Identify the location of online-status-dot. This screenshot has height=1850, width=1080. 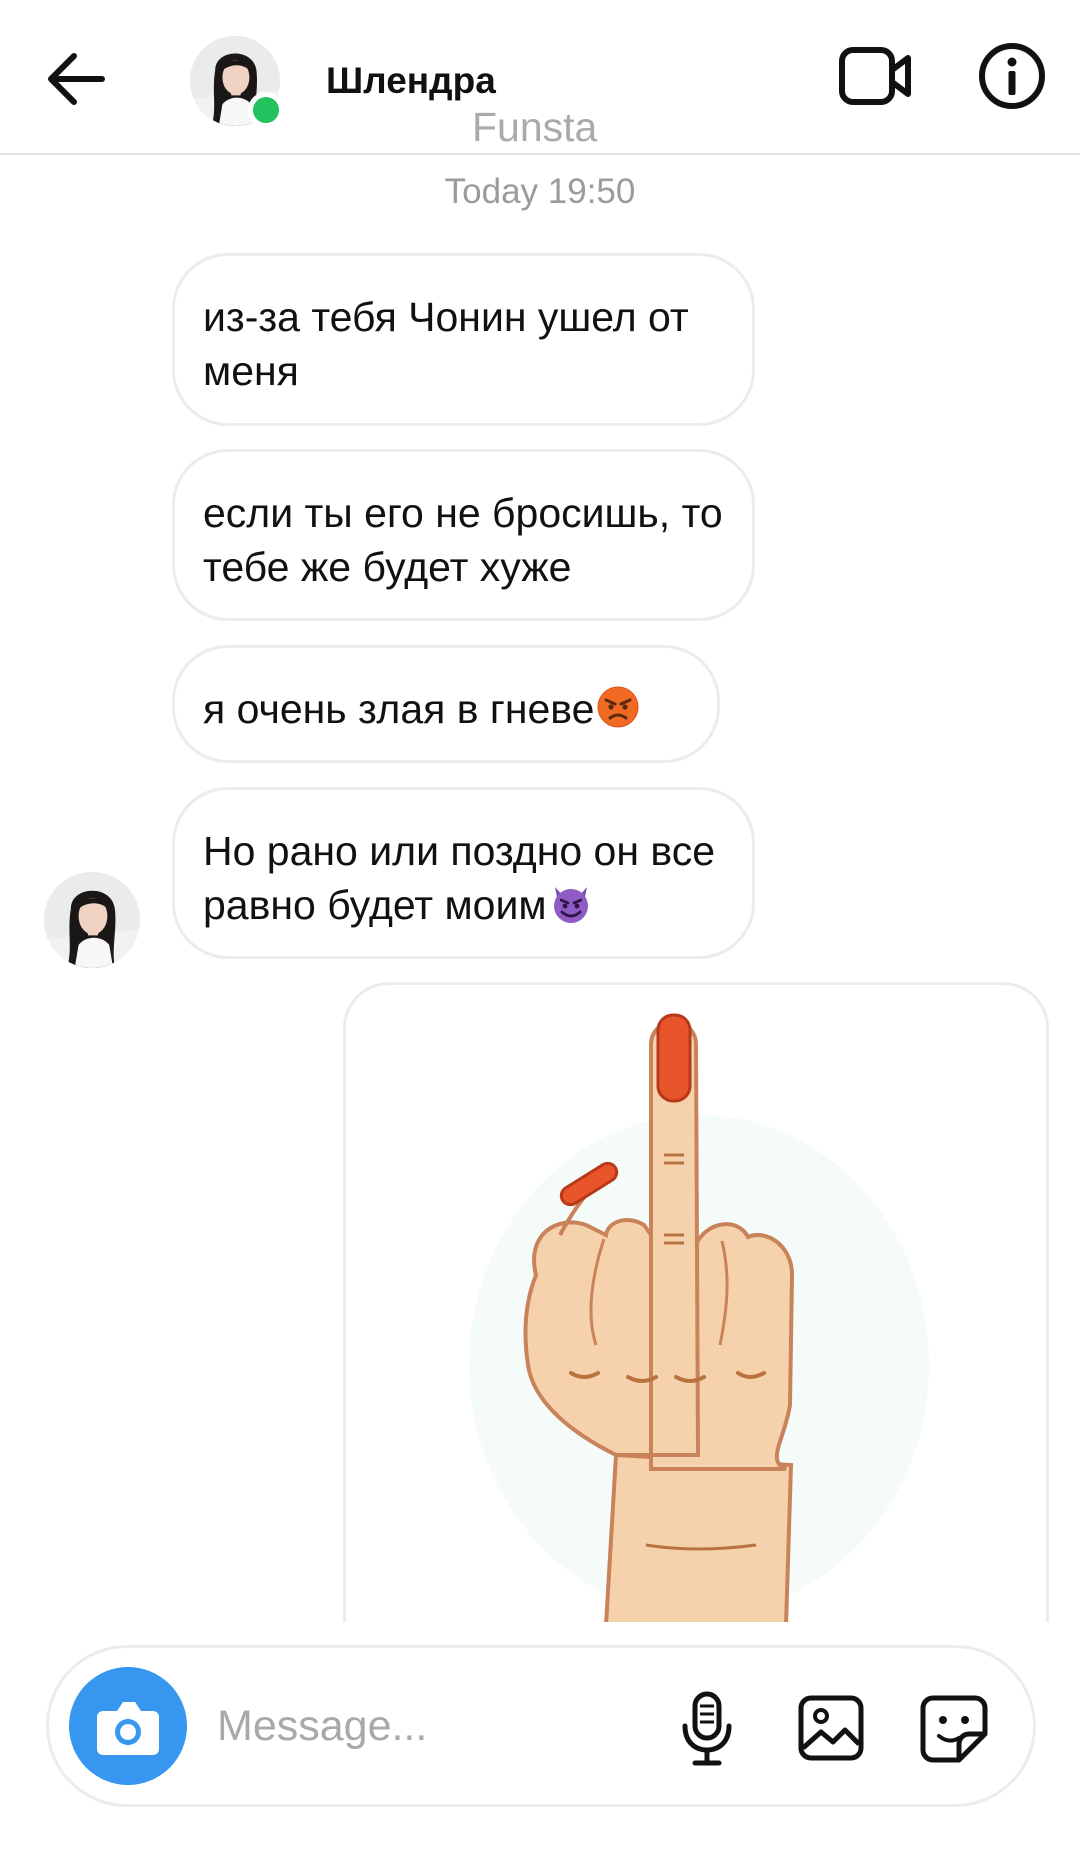
(266, 110).